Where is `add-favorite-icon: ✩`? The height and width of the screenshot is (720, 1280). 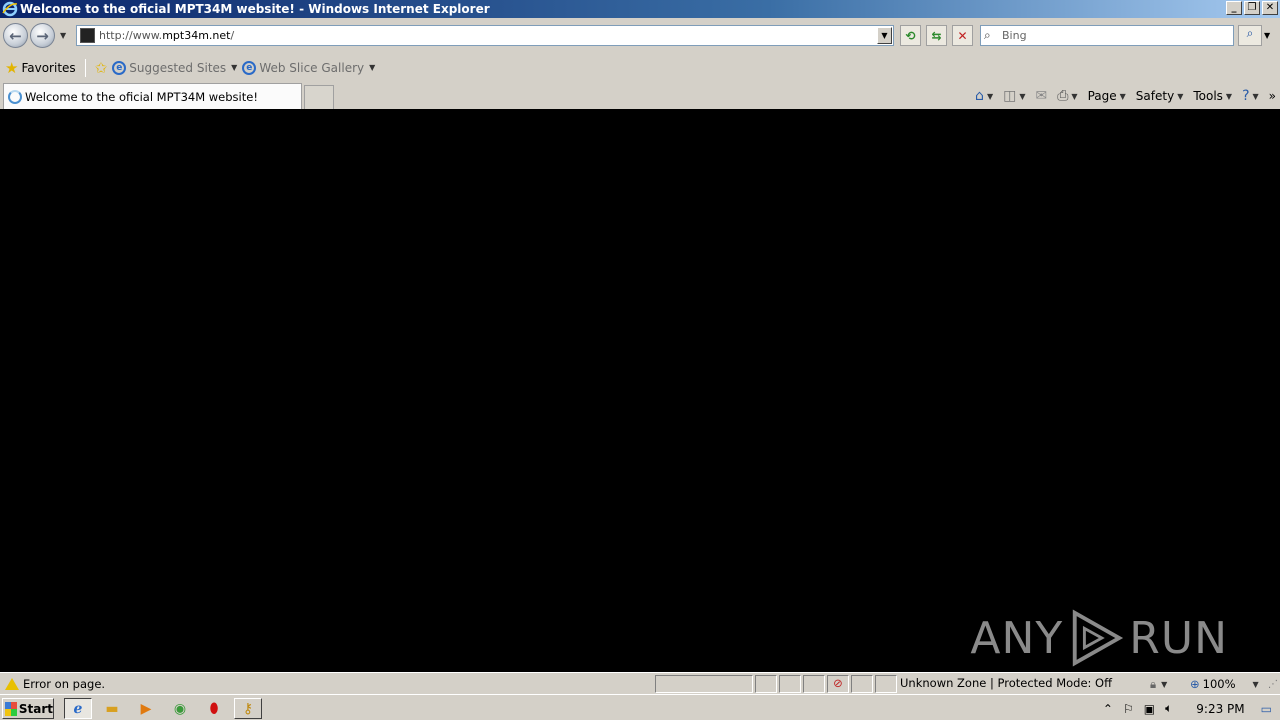 add-favorite-icon: ✩ is located at coordinates (101, 67).